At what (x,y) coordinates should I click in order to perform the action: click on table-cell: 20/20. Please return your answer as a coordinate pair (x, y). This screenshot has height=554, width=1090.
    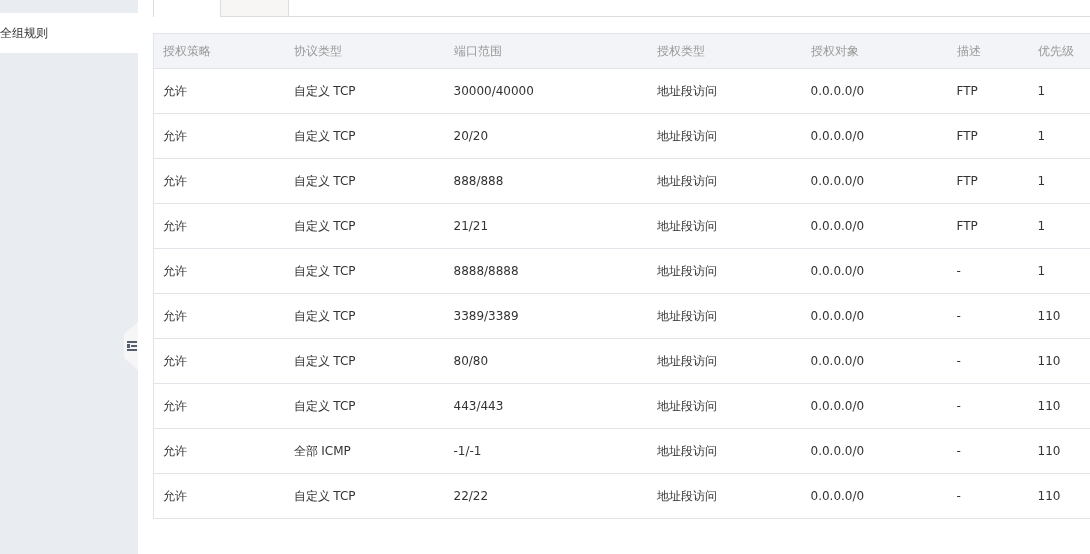
    Looking at the image, I should click on (546, 136).